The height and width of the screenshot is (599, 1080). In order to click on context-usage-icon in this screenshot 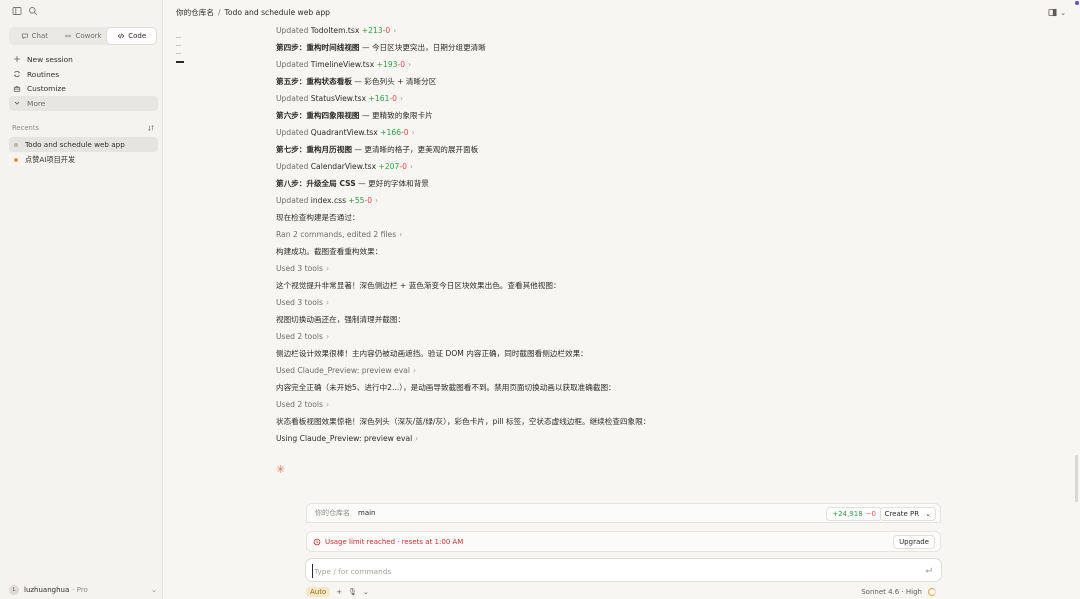, I will do `click(932, 592)`.